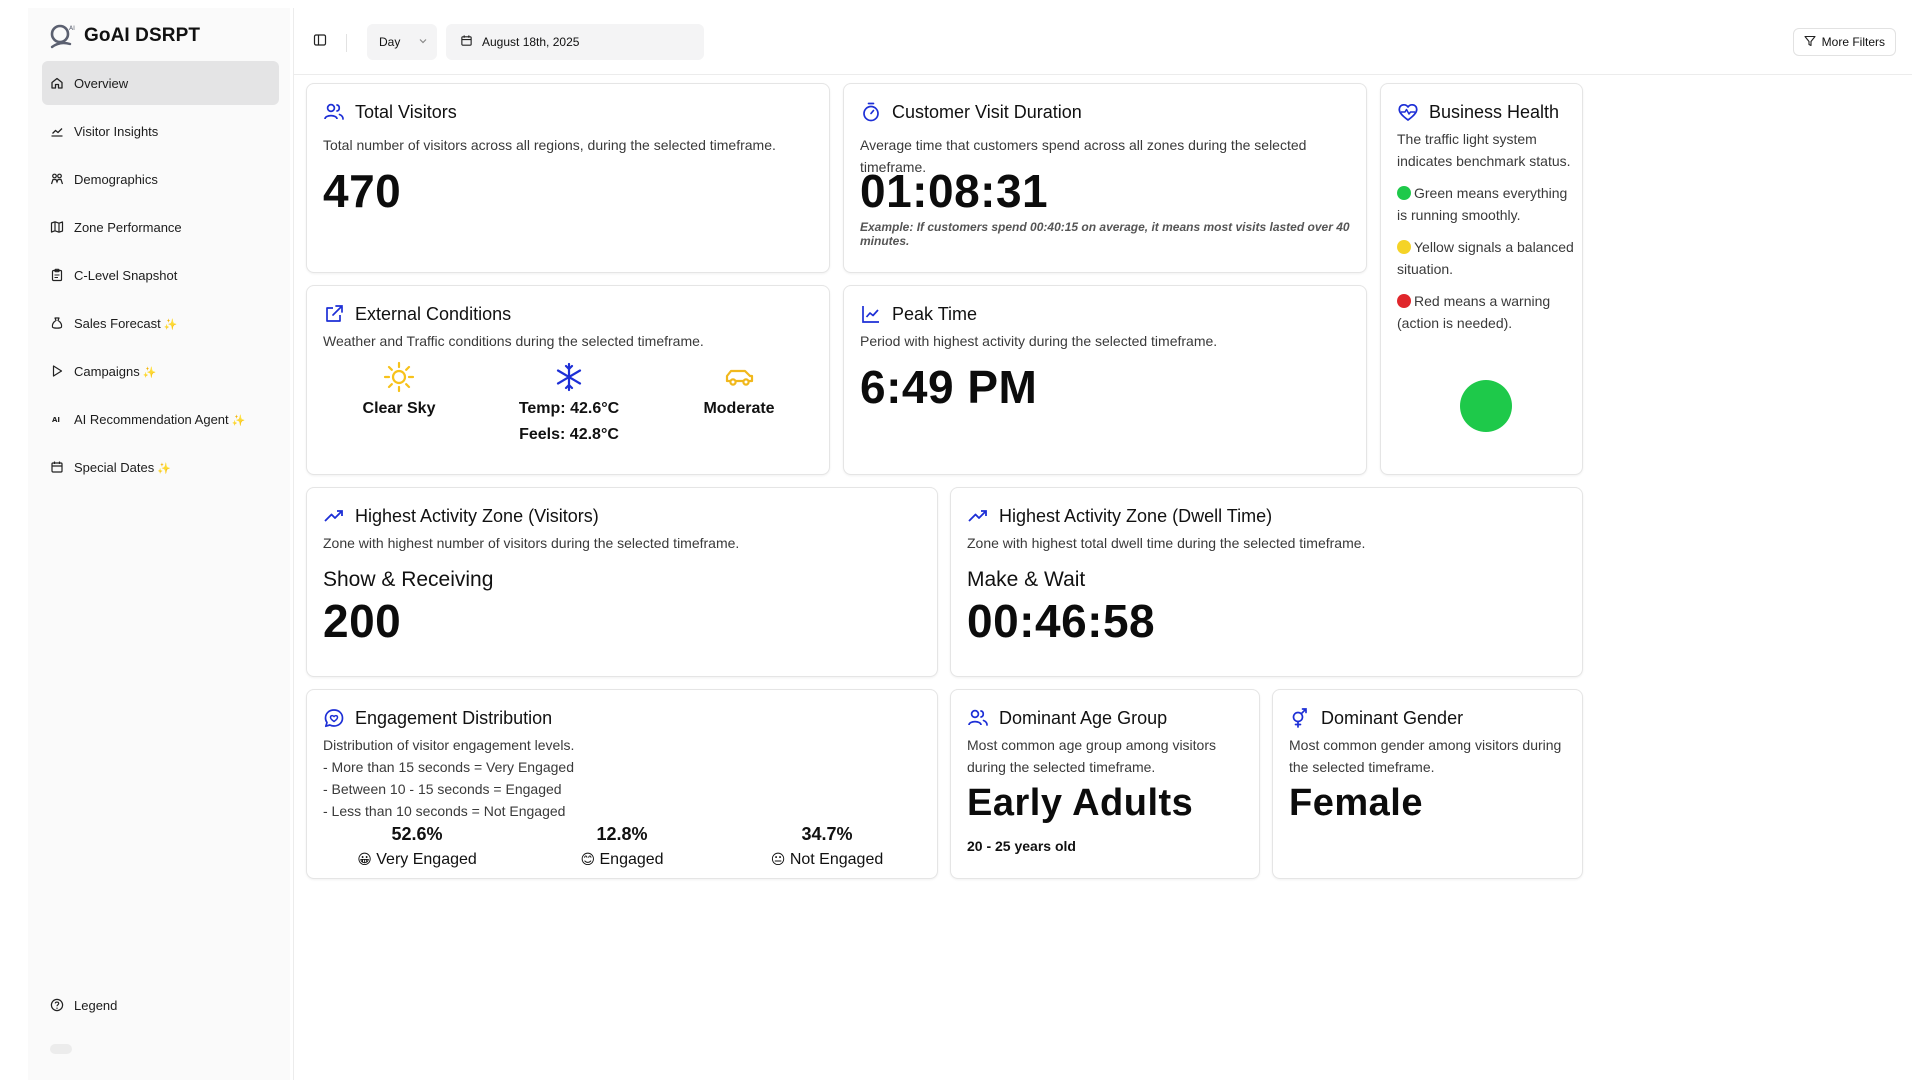 This screenshot has height=1080, width=1920. What do you see at coordinates (1810, 42) in the screenshot?
I see `filter-icon` at bounding box center [1810, 42].